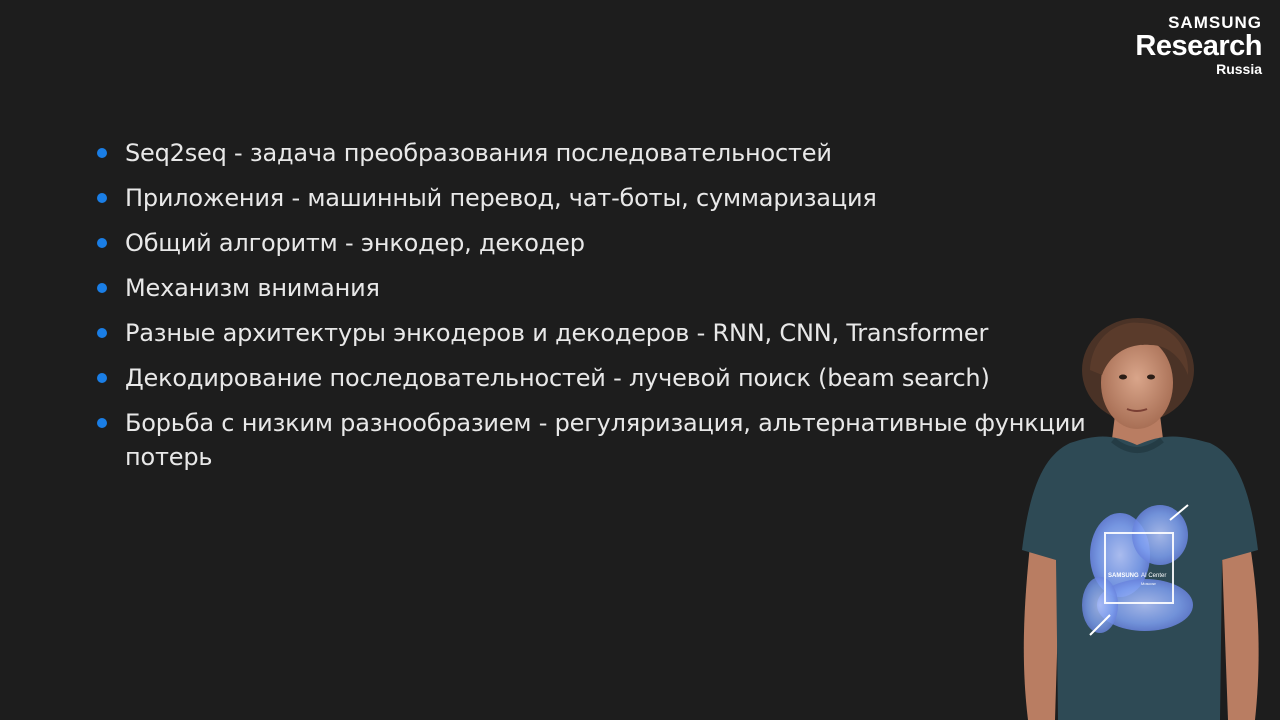 Image resolution: width=1280 pixels, height=720 pixels. I want to click on shirt-print-title: AI Center, so click(1153, 576).